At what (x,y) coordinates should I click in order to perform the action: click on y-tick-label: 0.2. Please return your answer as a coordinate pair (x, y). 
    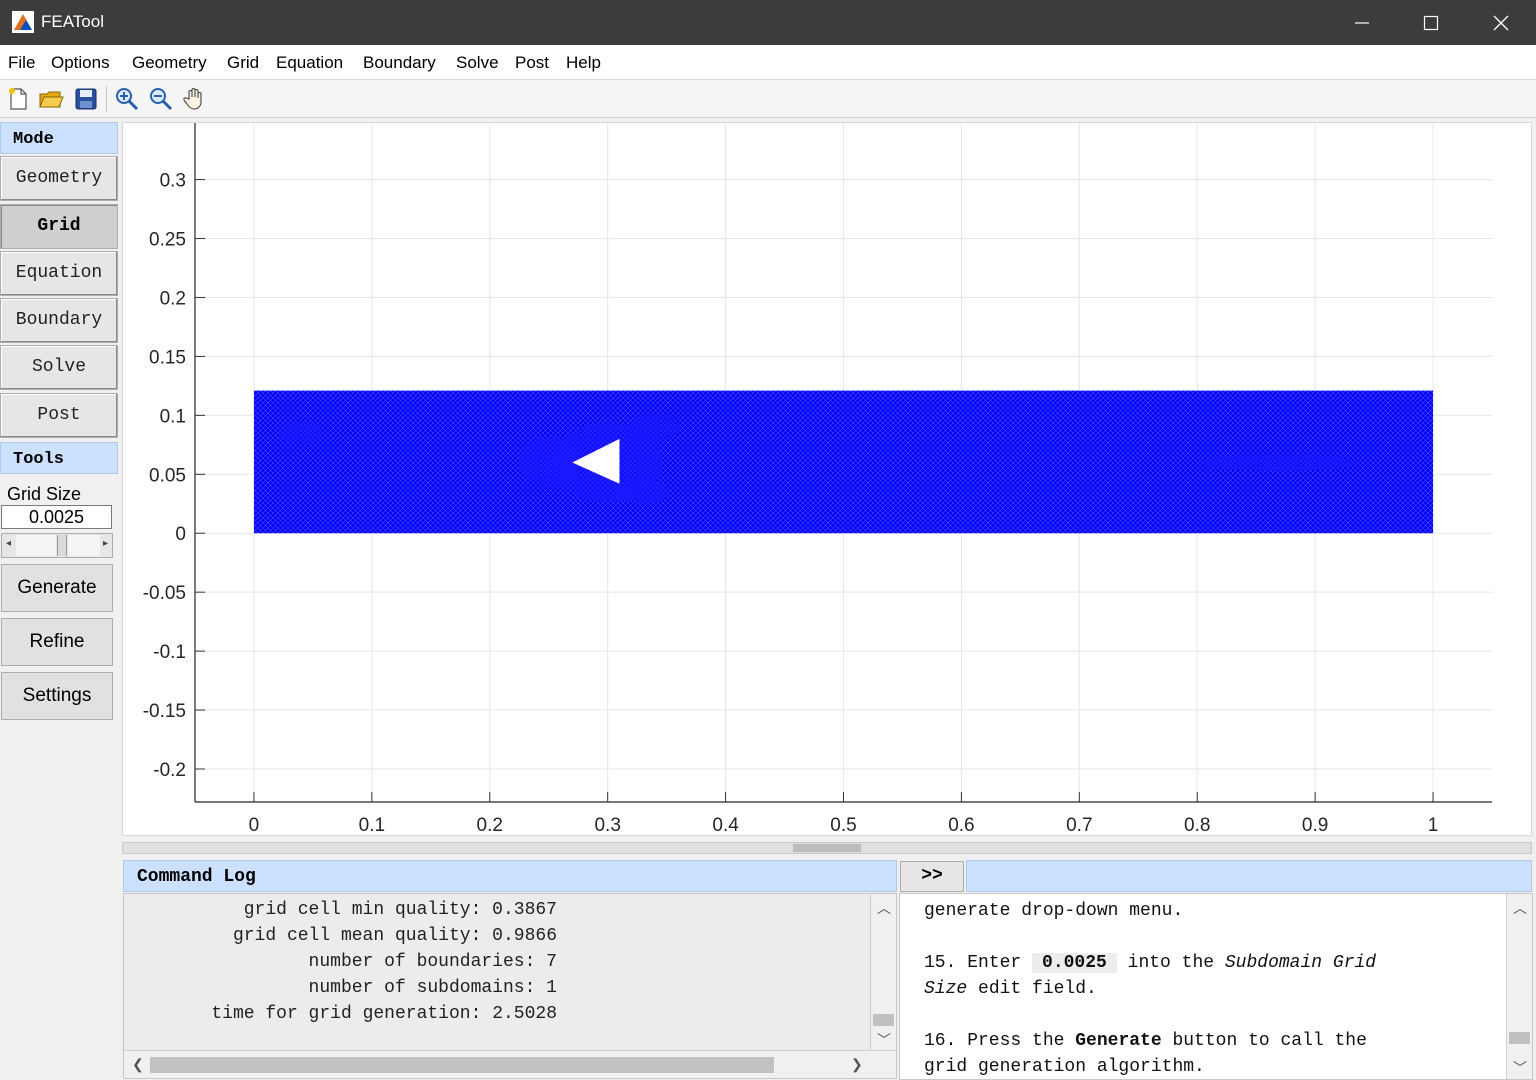
    Looking at the image, I should click on (173, 298).